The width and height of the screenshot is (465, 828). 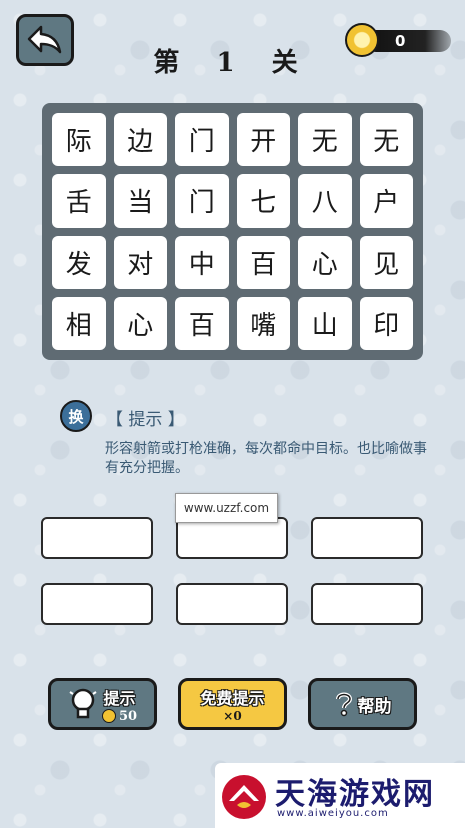 What do you see at coordinates (362, 40) in the screenshot?
I see `coin-icon` at bounding box center [362, 40].